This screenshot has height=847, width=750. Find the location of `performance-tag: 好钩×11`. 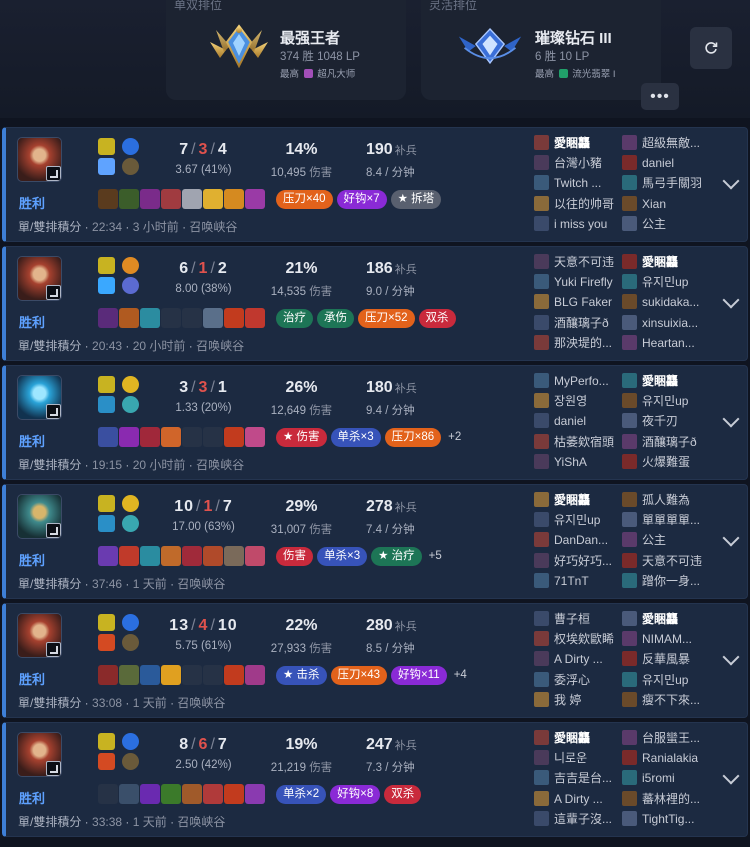

performance-tag: 好钩×11 is located at coordinates (419, 675).